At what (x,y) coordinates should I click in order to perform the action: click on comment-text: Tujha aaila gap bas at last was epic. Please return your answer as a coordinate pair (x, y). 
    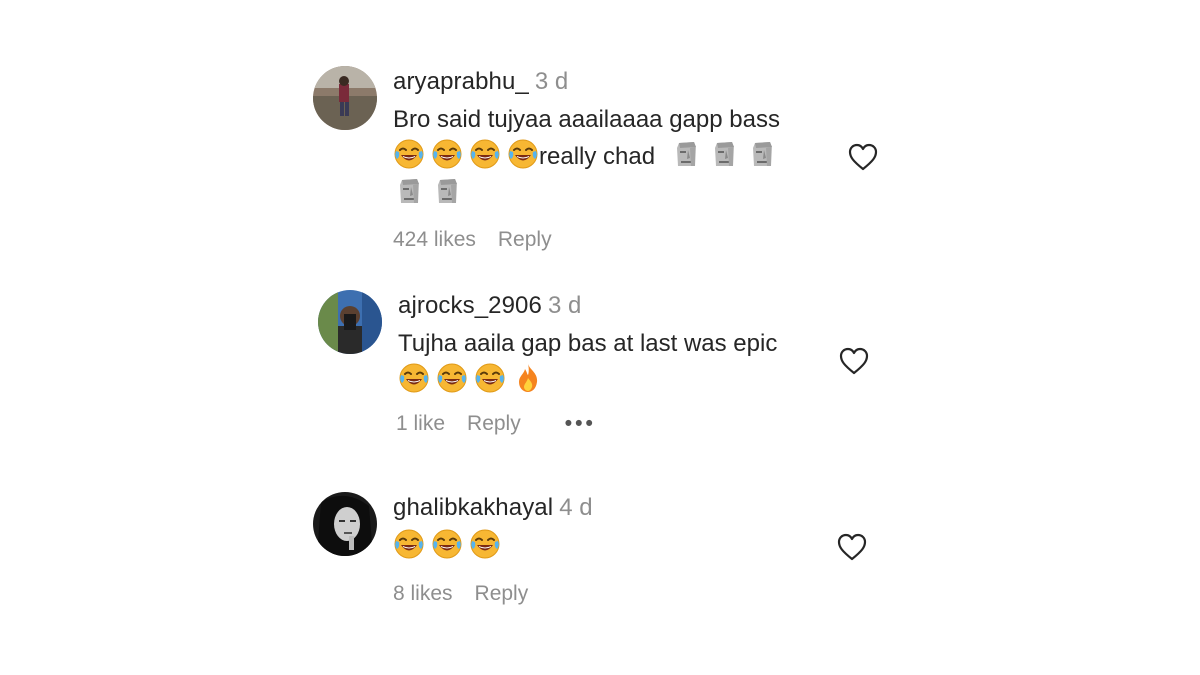
    Looking at the image, I should click on (587, 362).